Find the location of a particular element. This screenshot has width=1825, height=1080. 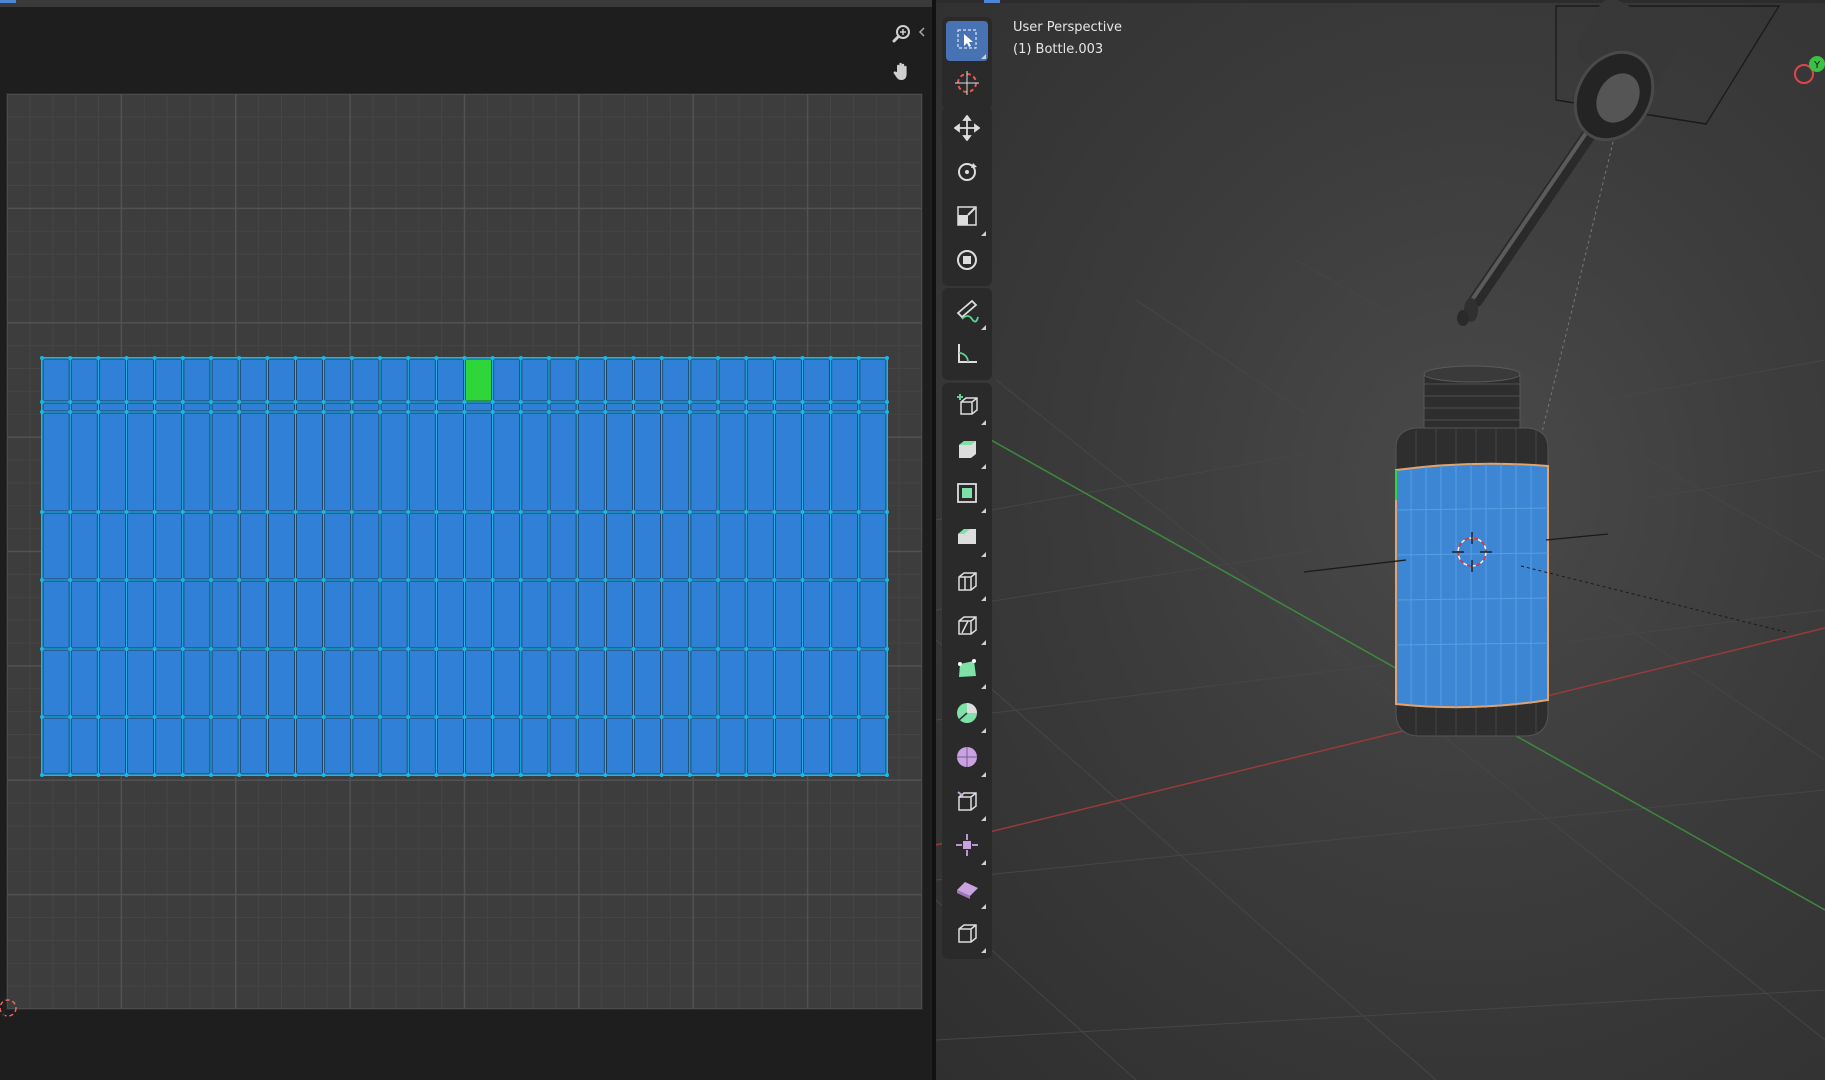

shear-tool-button is located at coordinates (967, 891).